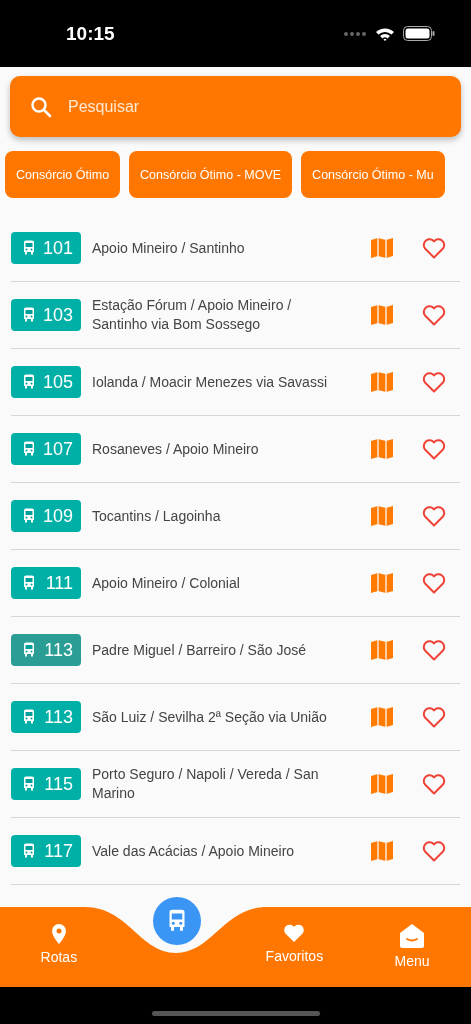  I want to click on search-icon, so click(41, 106).